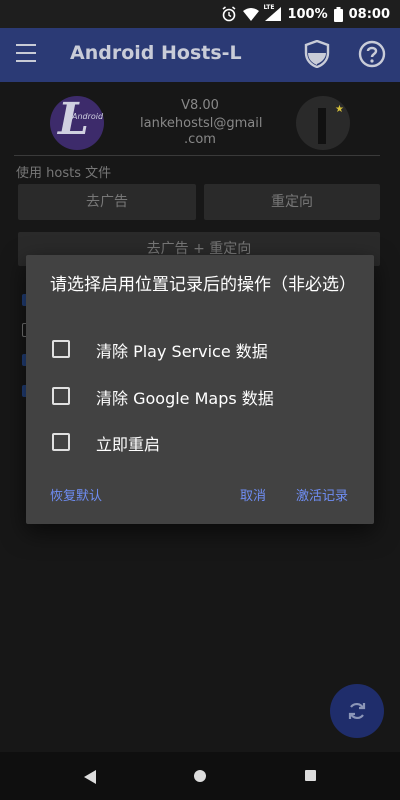 The image size is (400, 800). I want to click on option-label: 立即重启, so click(128, 444).